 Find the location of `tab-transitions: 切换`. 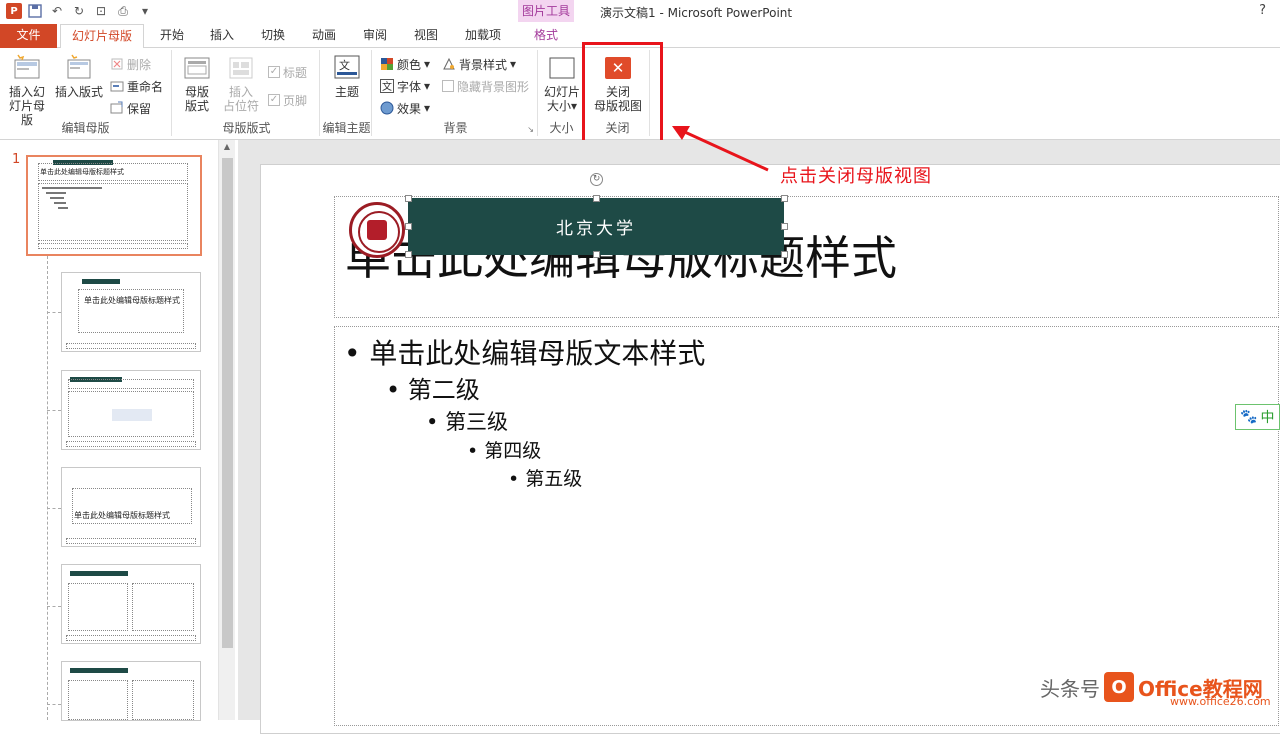

tab-transitions: 切换 is located at coordinates (273, 36).